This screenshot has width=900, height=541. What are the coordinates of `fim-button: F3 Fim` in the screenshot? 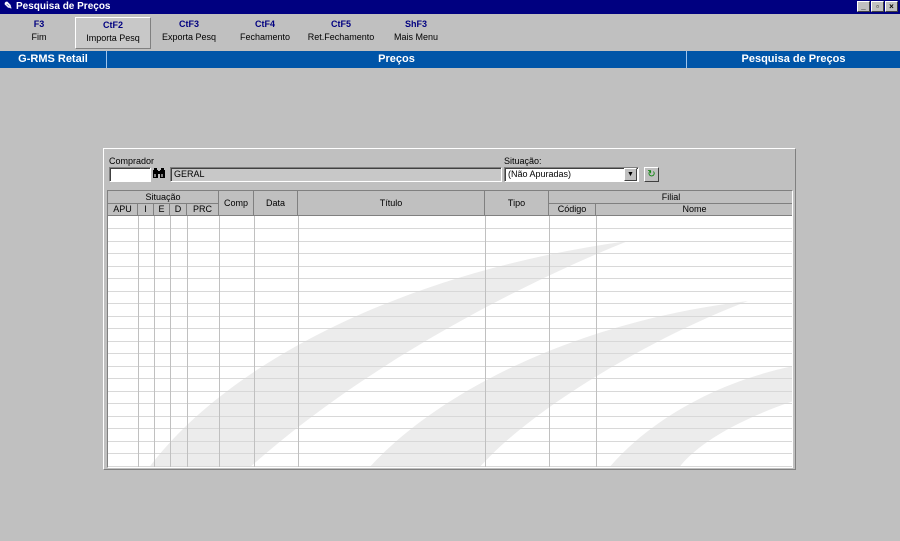 It's located at (39, 33).